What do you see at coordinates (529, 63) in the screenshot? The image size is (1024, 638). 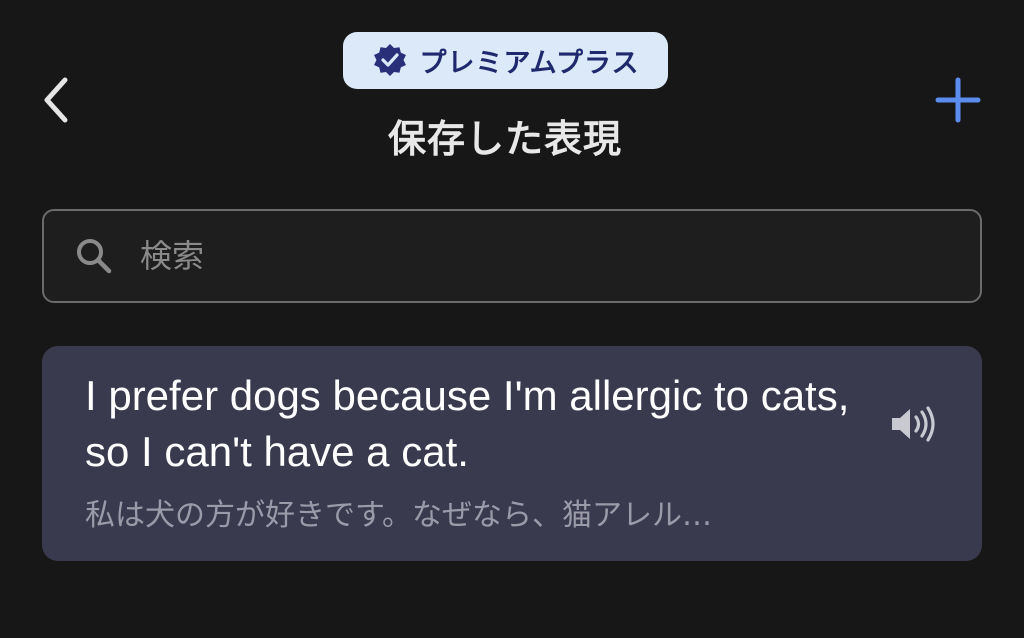 I see `badge-label: プレミアムプラス` at bounding box center [529, 63].